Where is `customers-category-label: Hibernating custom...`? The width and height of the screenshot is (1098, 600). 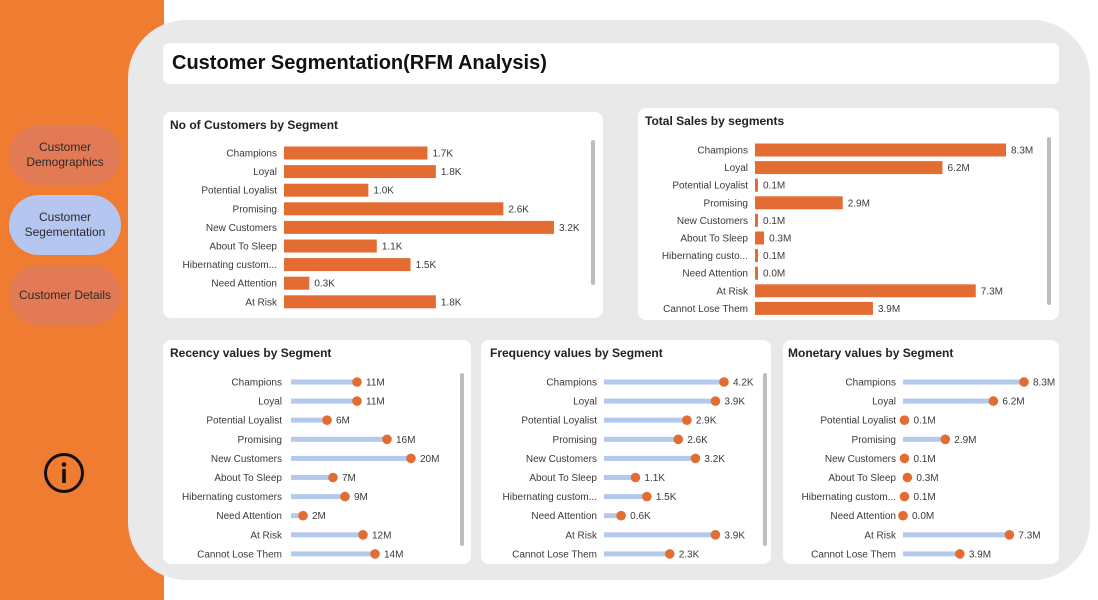
customers-category-label: Hibernating custom... is located at coordinates (230, 265).